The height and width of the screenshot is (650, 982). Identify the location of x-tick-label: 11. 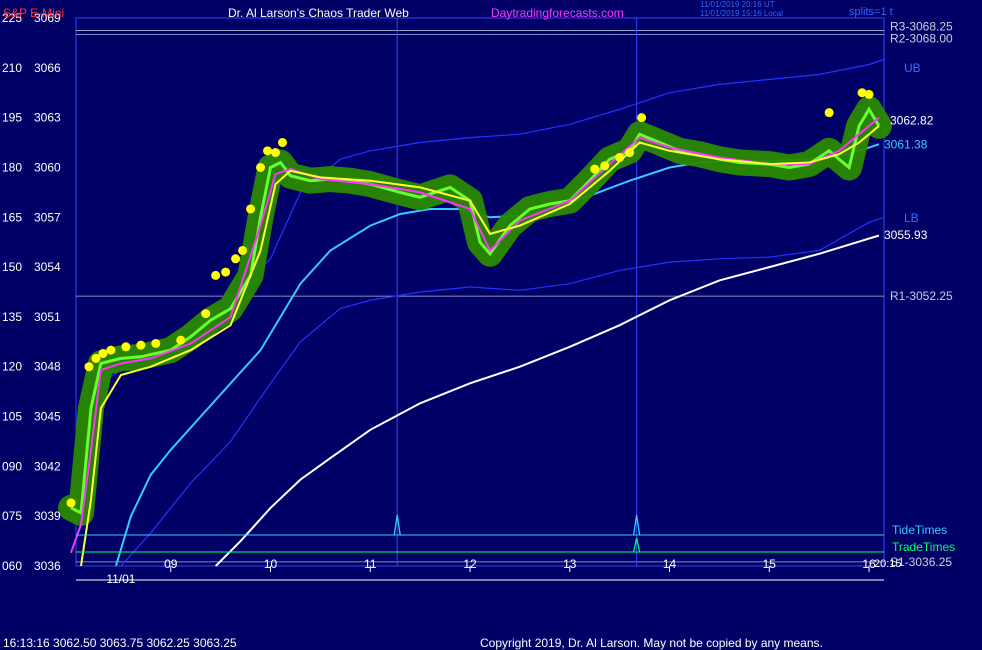
(370, 564).